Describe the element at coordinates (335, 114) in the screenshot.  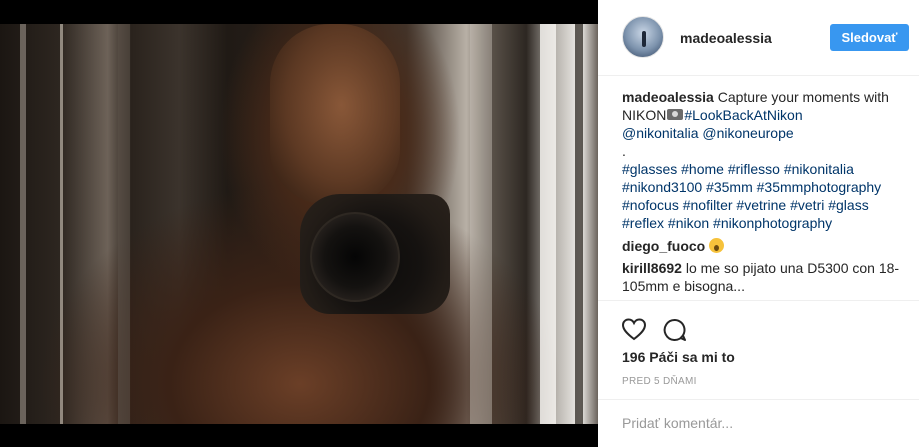
I see `photo-subject-face` at that location.